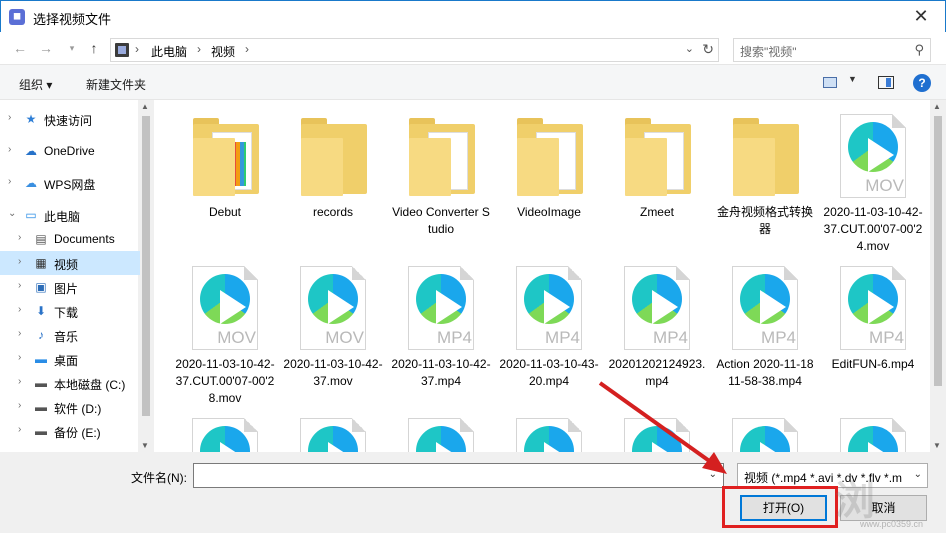 This screenshot has height=533, width=946. Describe the element at coordinates (41, 359) in the screenshot. I see `desktop-icon: ▬` at that location.